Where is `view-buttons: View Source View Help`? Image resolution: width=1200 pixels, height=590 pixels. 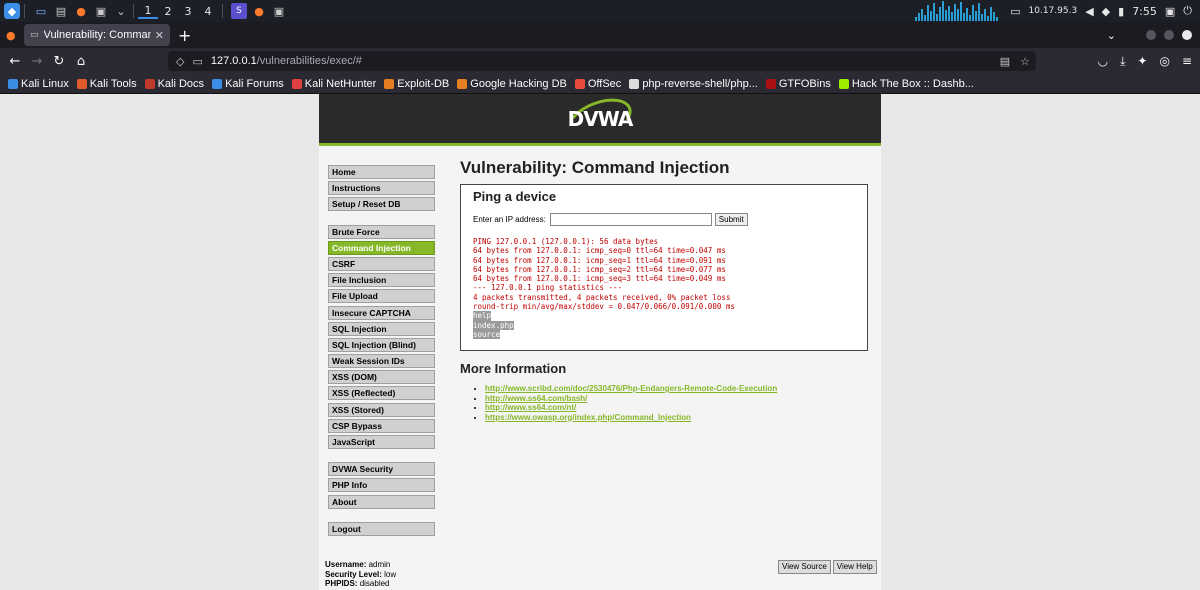 view-buttons: View Source View Help is located at coordinates (827, 567).